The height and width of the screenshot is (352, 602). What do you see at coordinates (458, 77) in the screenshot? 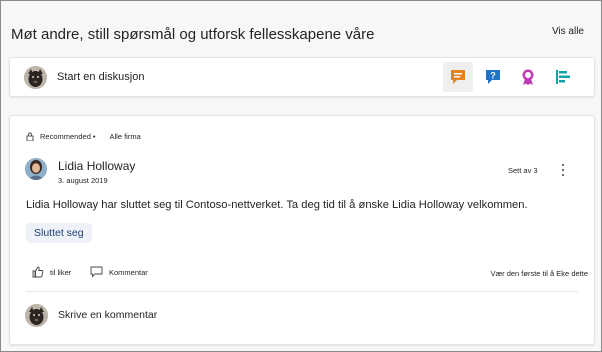
I see `discussion-icon` at bounding box center [458, 77].